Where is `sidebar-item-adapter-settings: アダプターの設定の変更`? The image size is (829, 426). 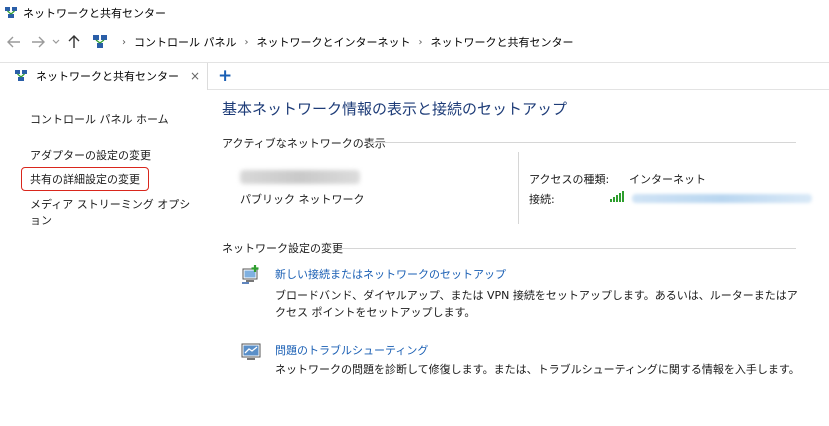 sidebar-item-adapter-settings: アダプターの設定の変更 is located at coordinates (90, 155).